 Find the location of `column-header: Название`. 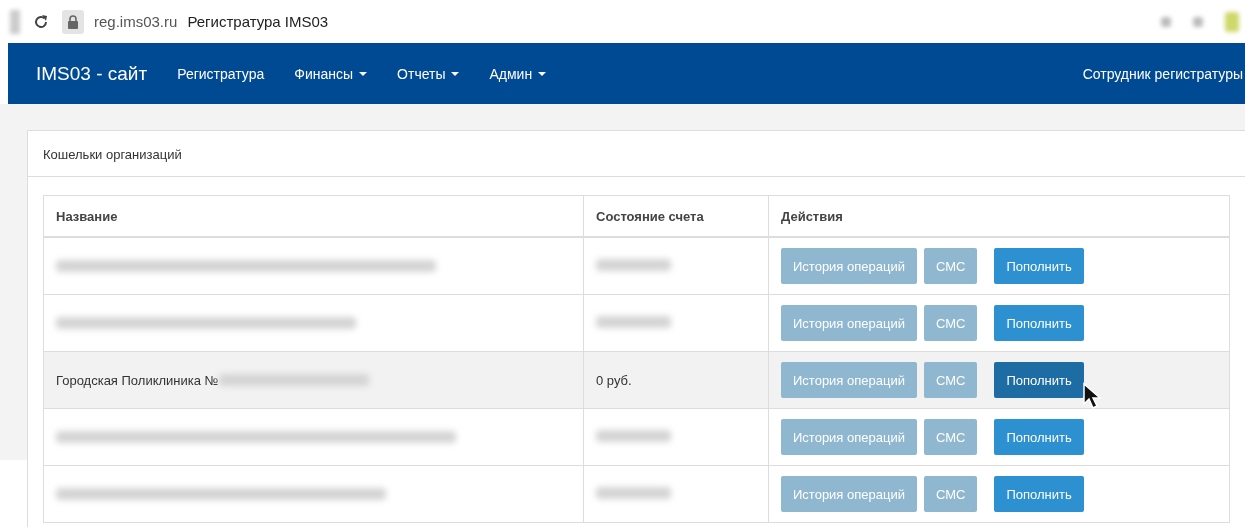

column-header: Название is located at coordinates (313, 216).